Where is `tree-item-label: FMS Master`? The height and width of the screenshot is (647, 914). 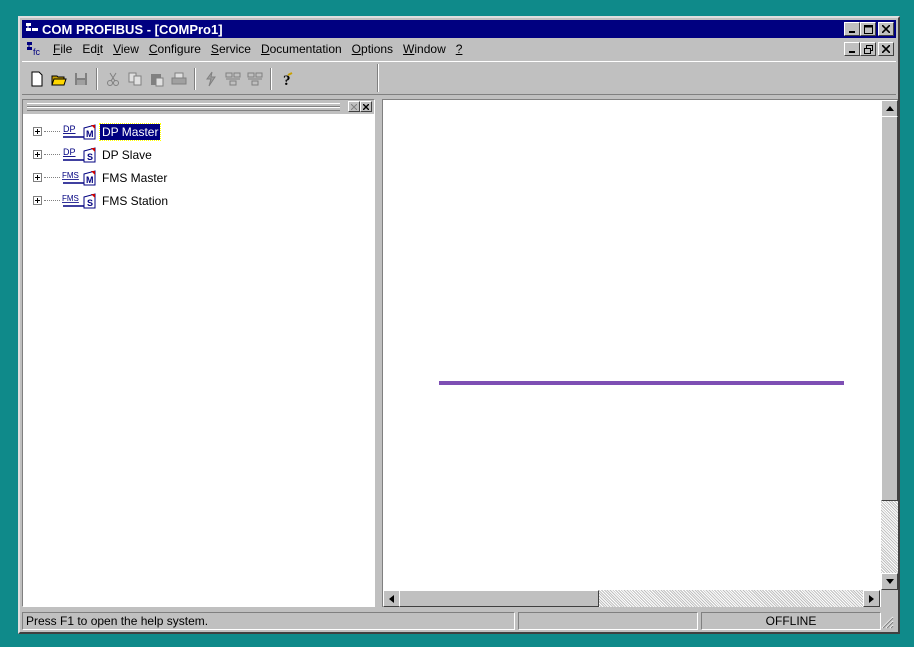
tree-item-label: FMS Master is located at coordinates (134, 178).